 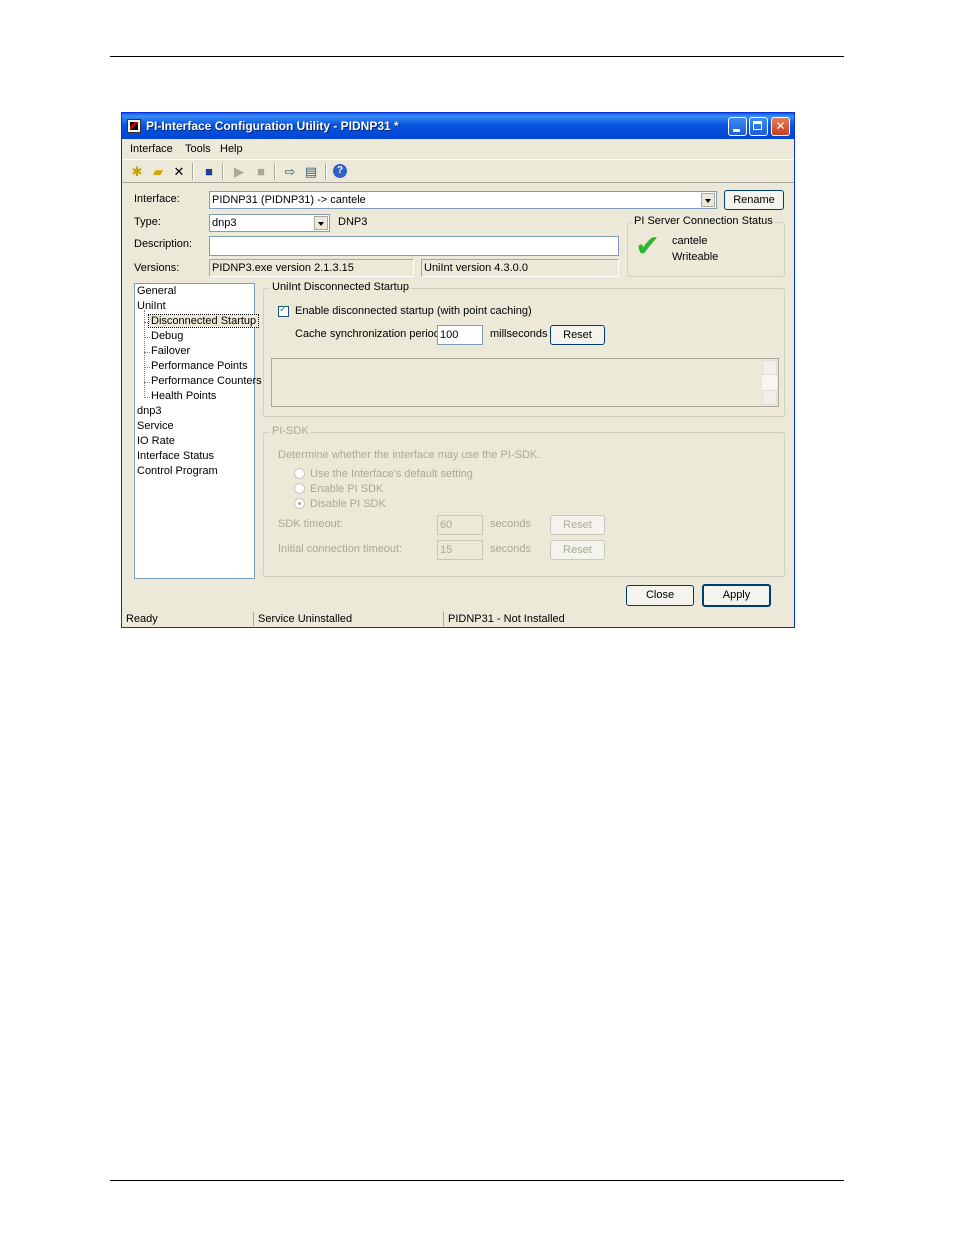 I want to click on uniint-version-field: UniInt version 4.3.0.0, so click(x=520, y=268).